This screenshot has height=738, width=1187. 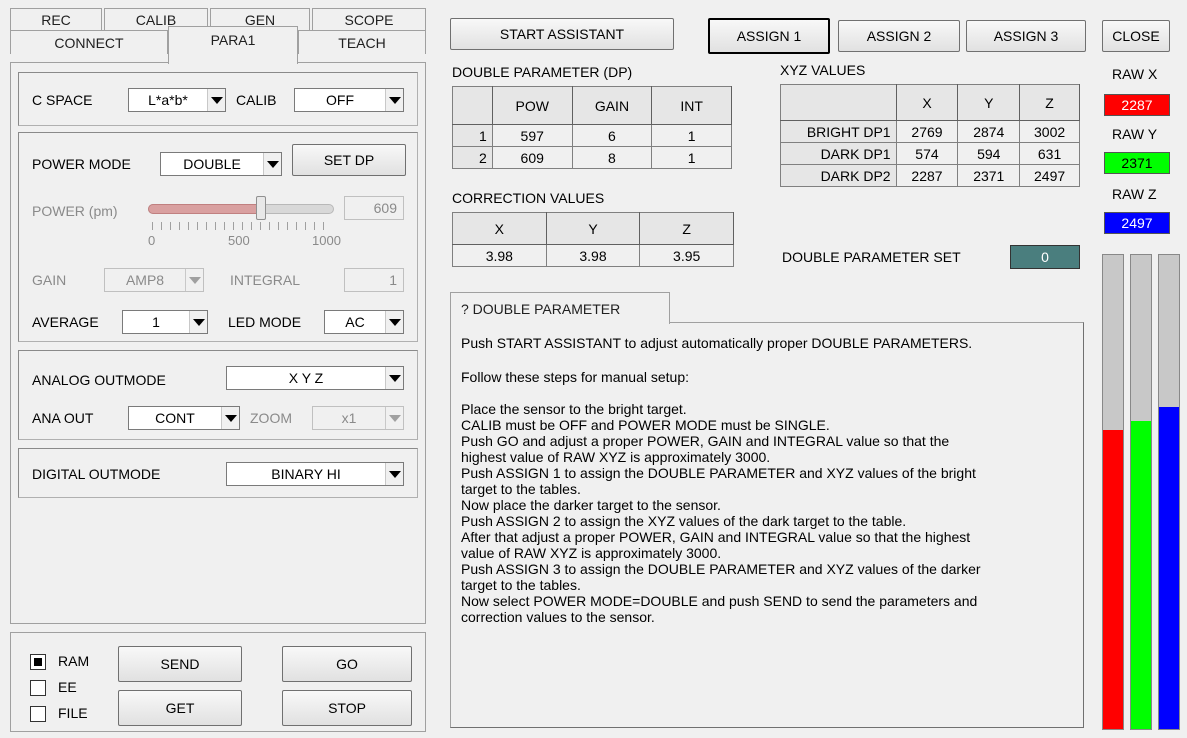 What do you see at coordinates (56, 19) in the screenshot?
I see `tab-rec: REC` at bounding box center [56, 19].